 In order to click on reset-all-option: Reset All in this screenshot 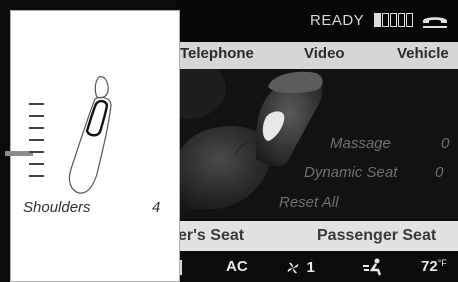, I will do `click(308, 202)`.